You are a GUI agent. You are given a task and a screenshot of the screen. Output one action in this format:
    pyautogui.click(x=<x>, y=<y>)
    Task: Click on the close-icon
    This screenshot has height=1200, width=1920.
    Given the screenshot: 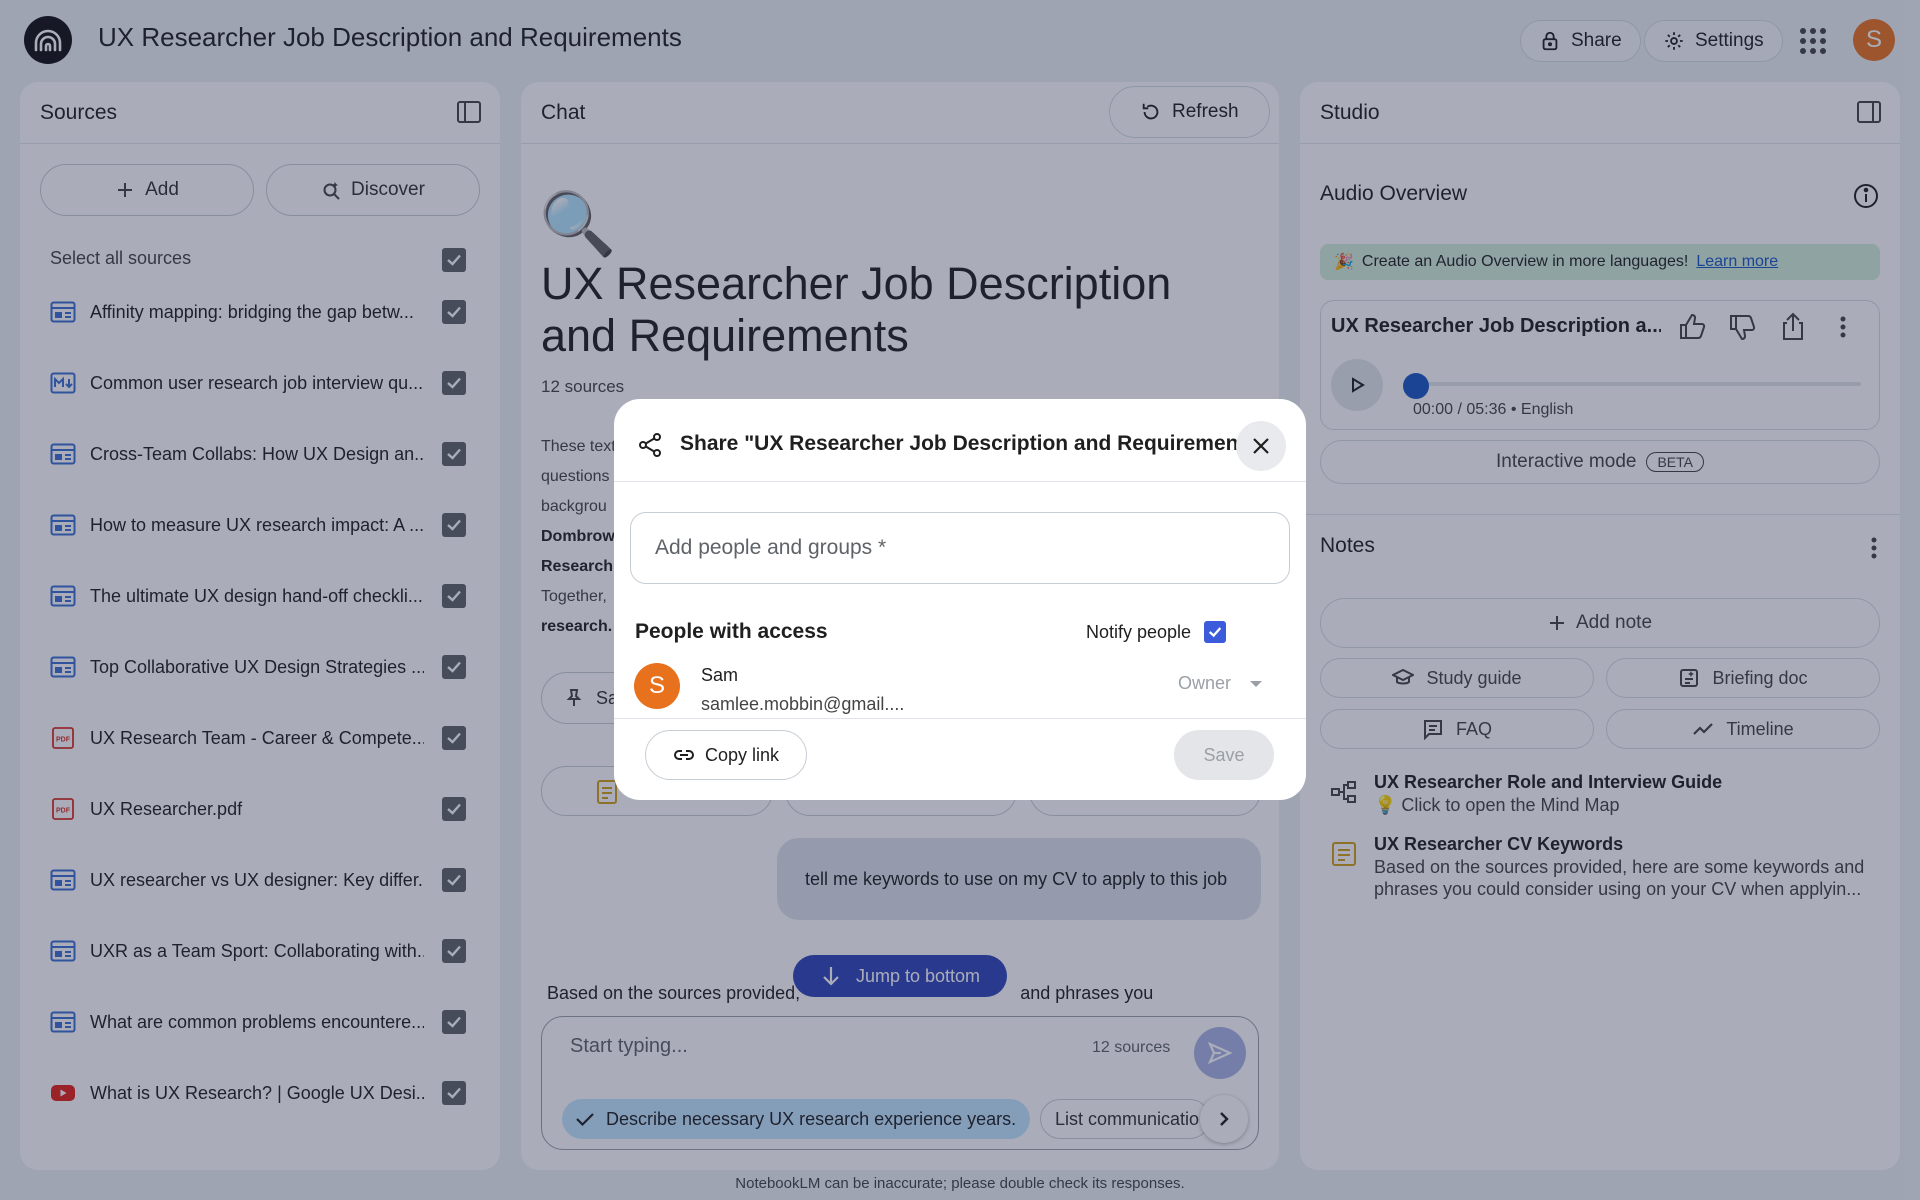 What is the action you would take?
    pyautogui.click(x=1261, y=446)
    